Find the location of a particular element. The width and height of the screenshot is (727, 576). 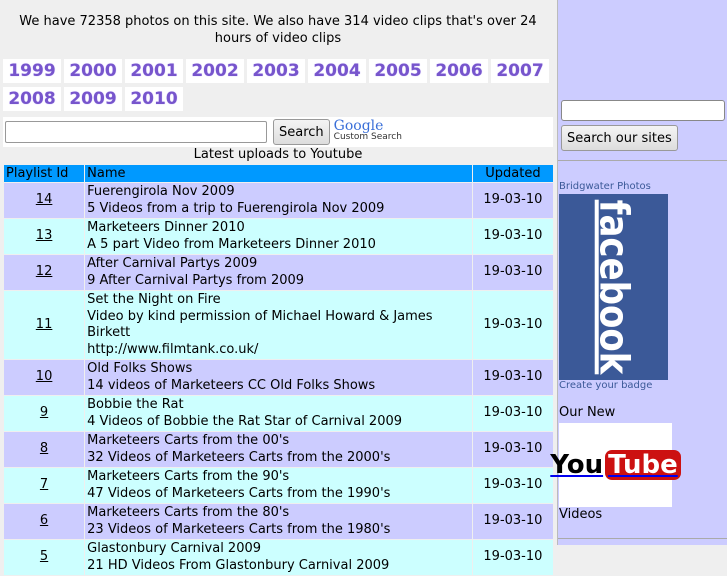

playlist-id-link: 12 is located at coordinates (44, 271).